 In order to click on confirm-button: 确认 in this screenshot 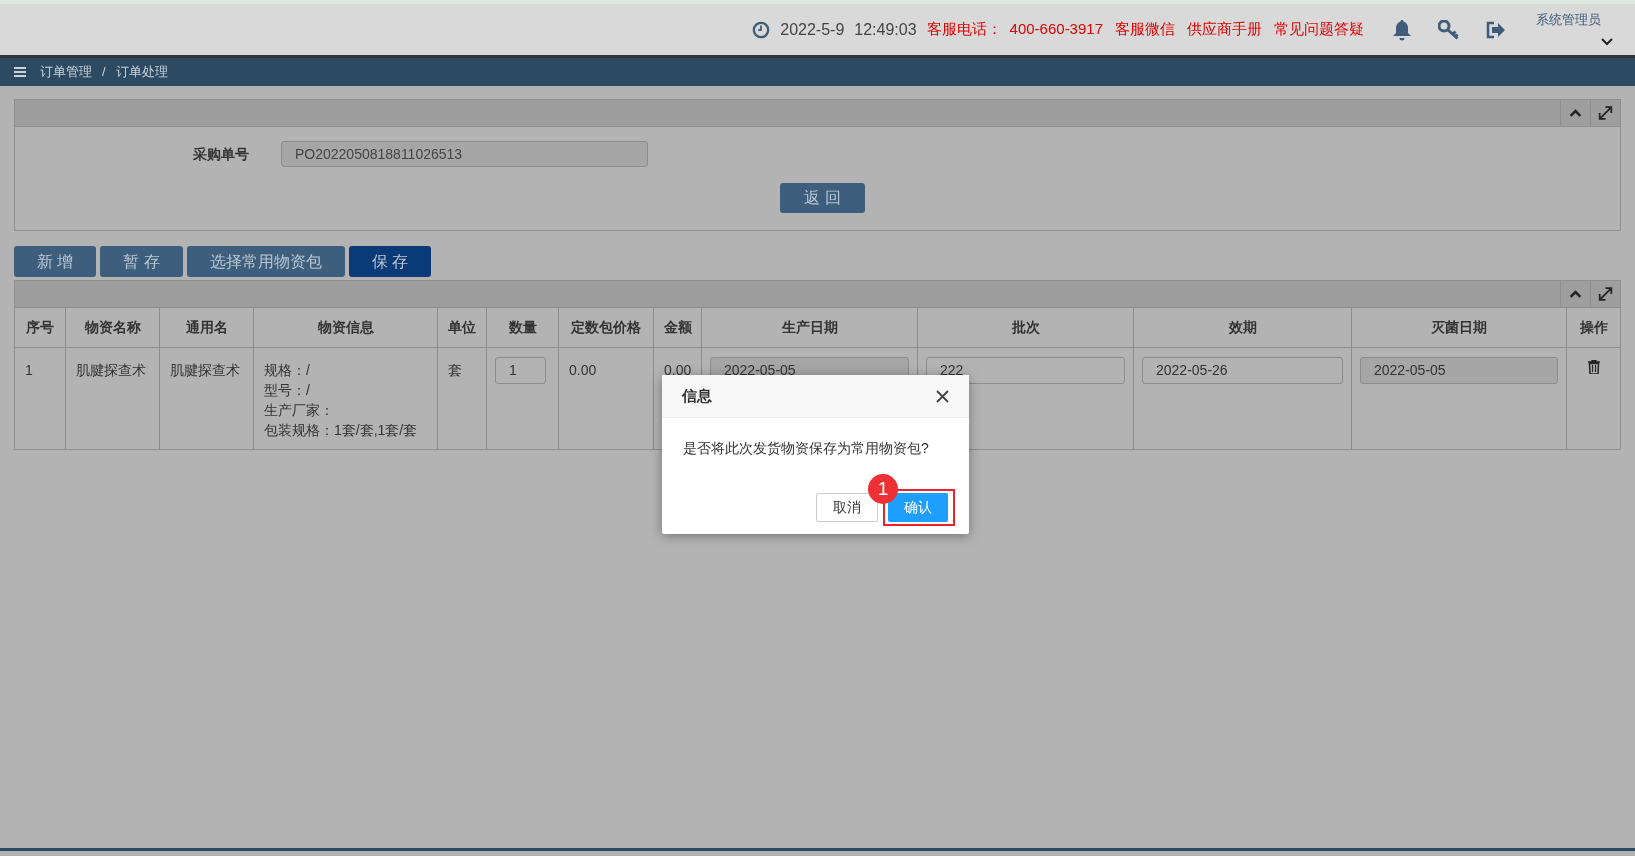, I will do `click(918, 507)`.